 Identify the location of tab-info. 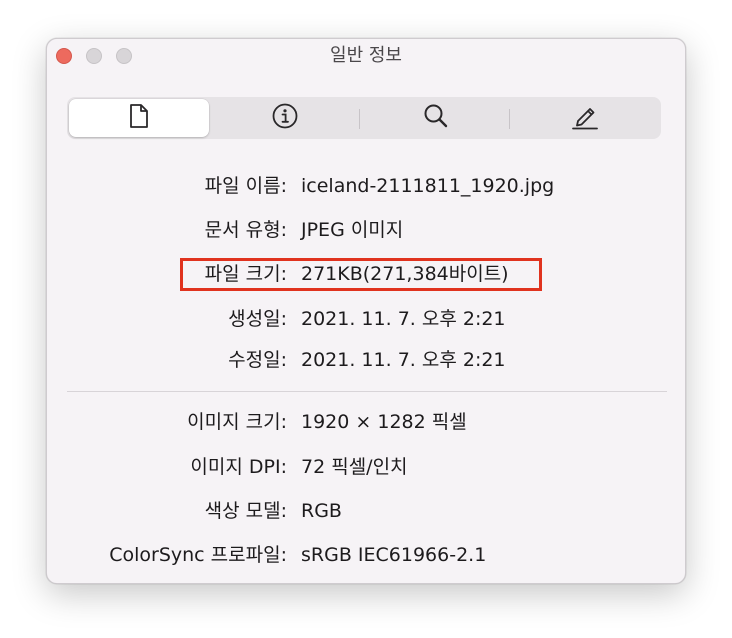
(285, 118).